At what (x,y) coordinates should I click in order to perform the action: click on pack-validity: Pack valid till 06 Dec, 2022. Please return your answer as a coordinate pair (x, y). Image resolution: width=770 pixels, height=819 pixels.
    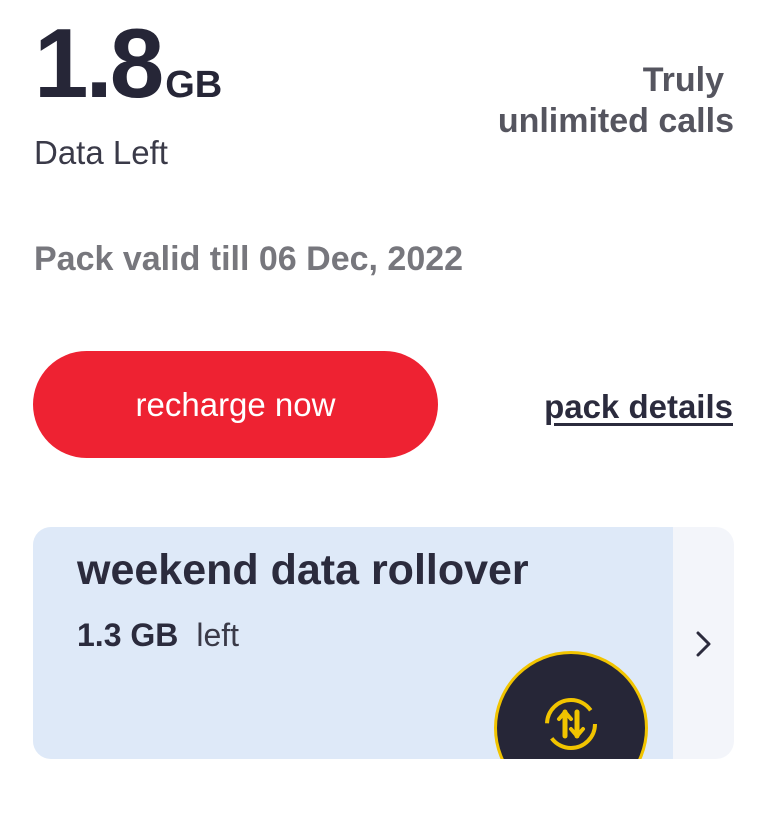
    Looking at the image, I should click on (249, 259).